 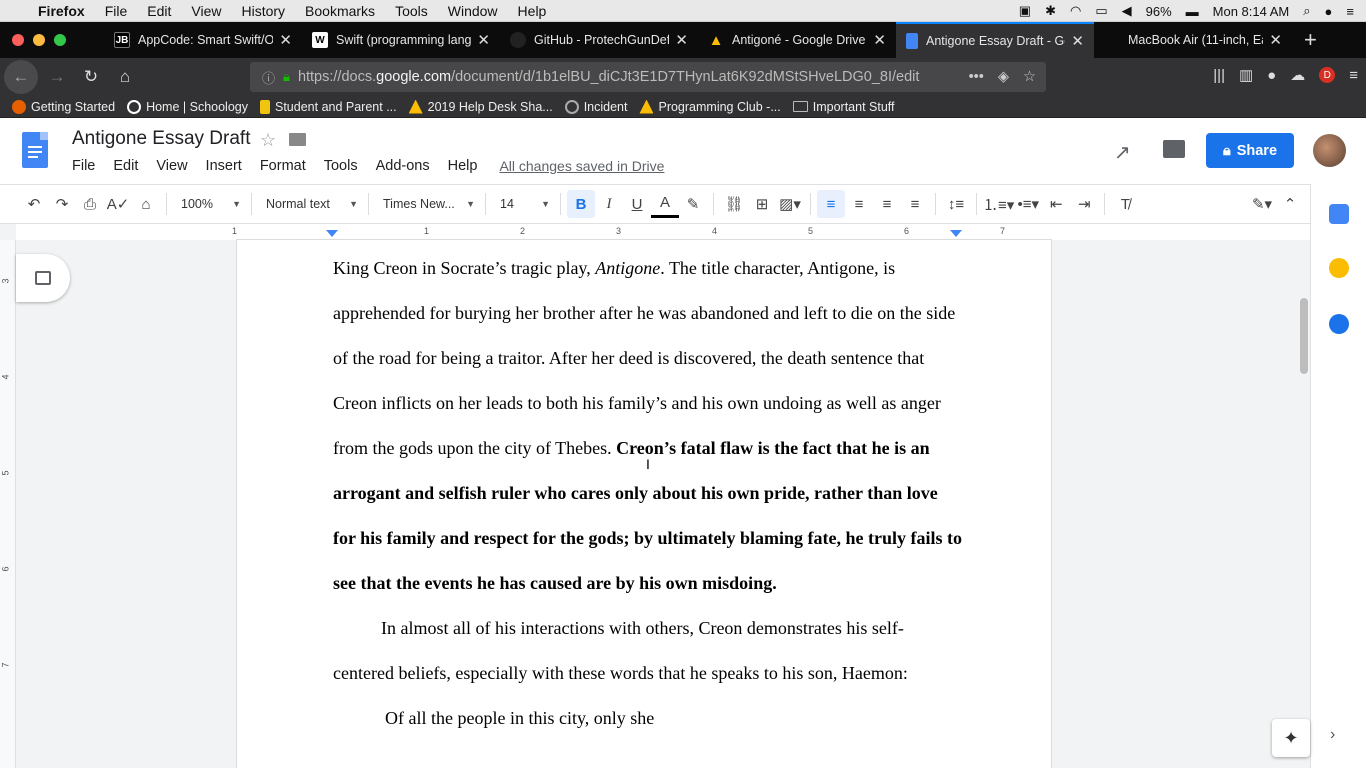 I want to click on paint-format-icon: ⌂, so click(x=146, y=204).